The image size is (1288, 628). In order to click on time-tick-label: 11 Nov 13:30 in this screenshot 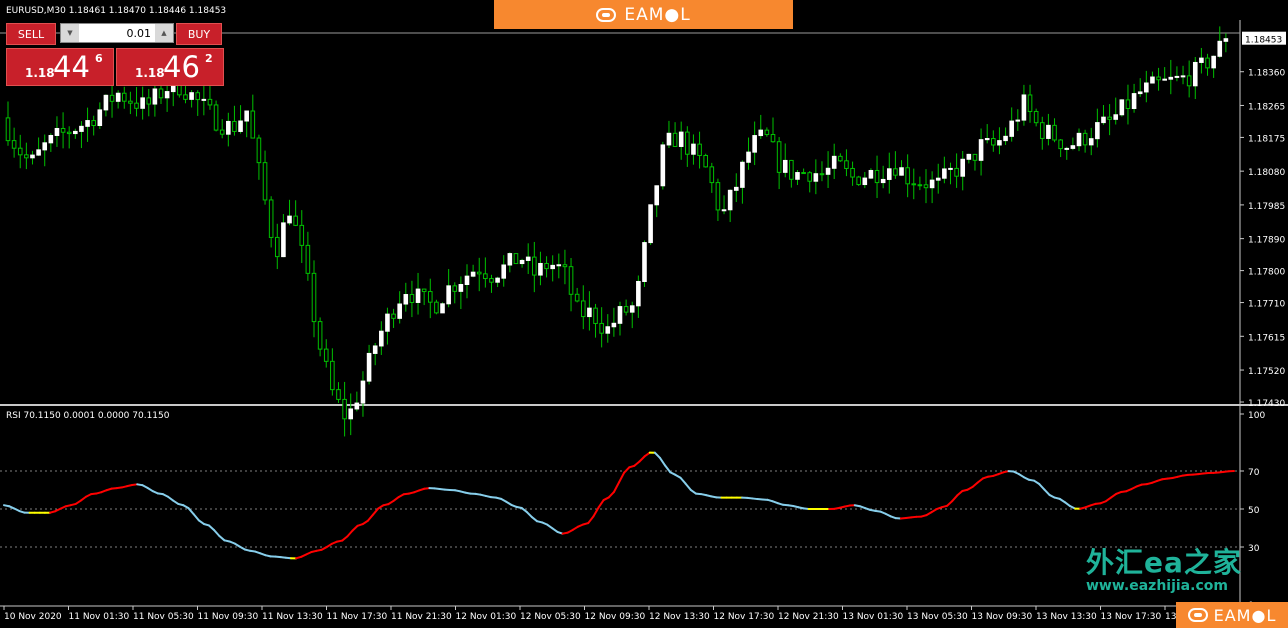, I will do `click(292, 617)`.